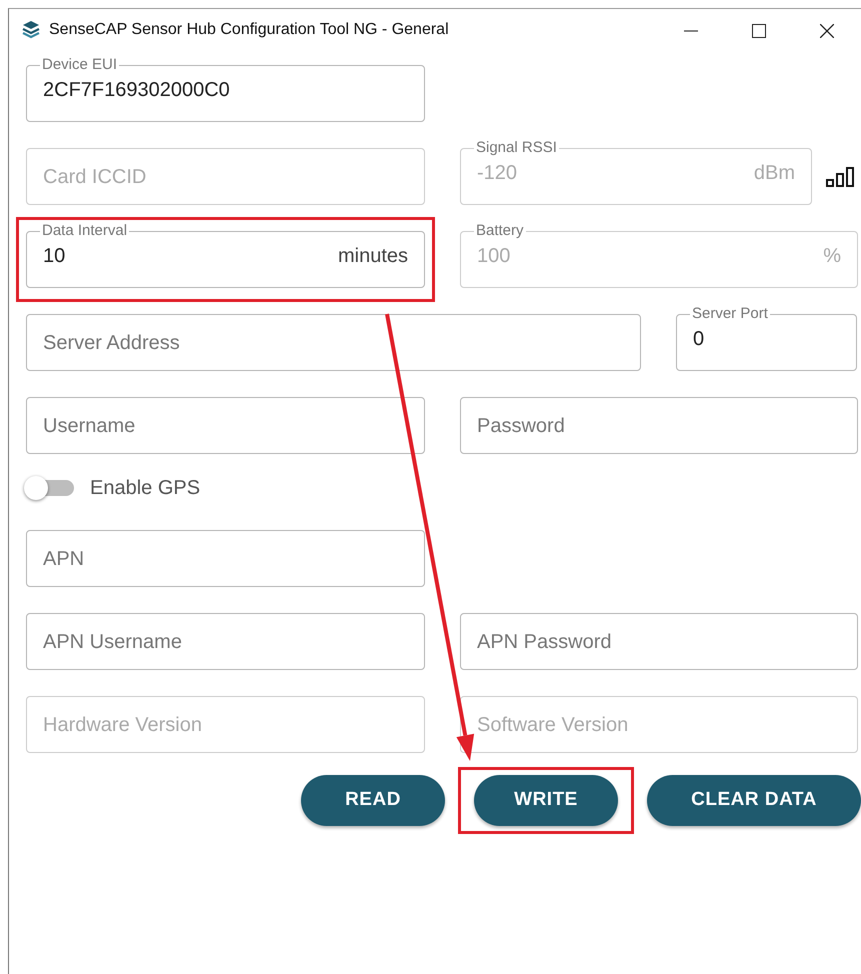 The height and width of the screenshot is (974, 861). I want to click on value-input: Username, so click(225, 425).